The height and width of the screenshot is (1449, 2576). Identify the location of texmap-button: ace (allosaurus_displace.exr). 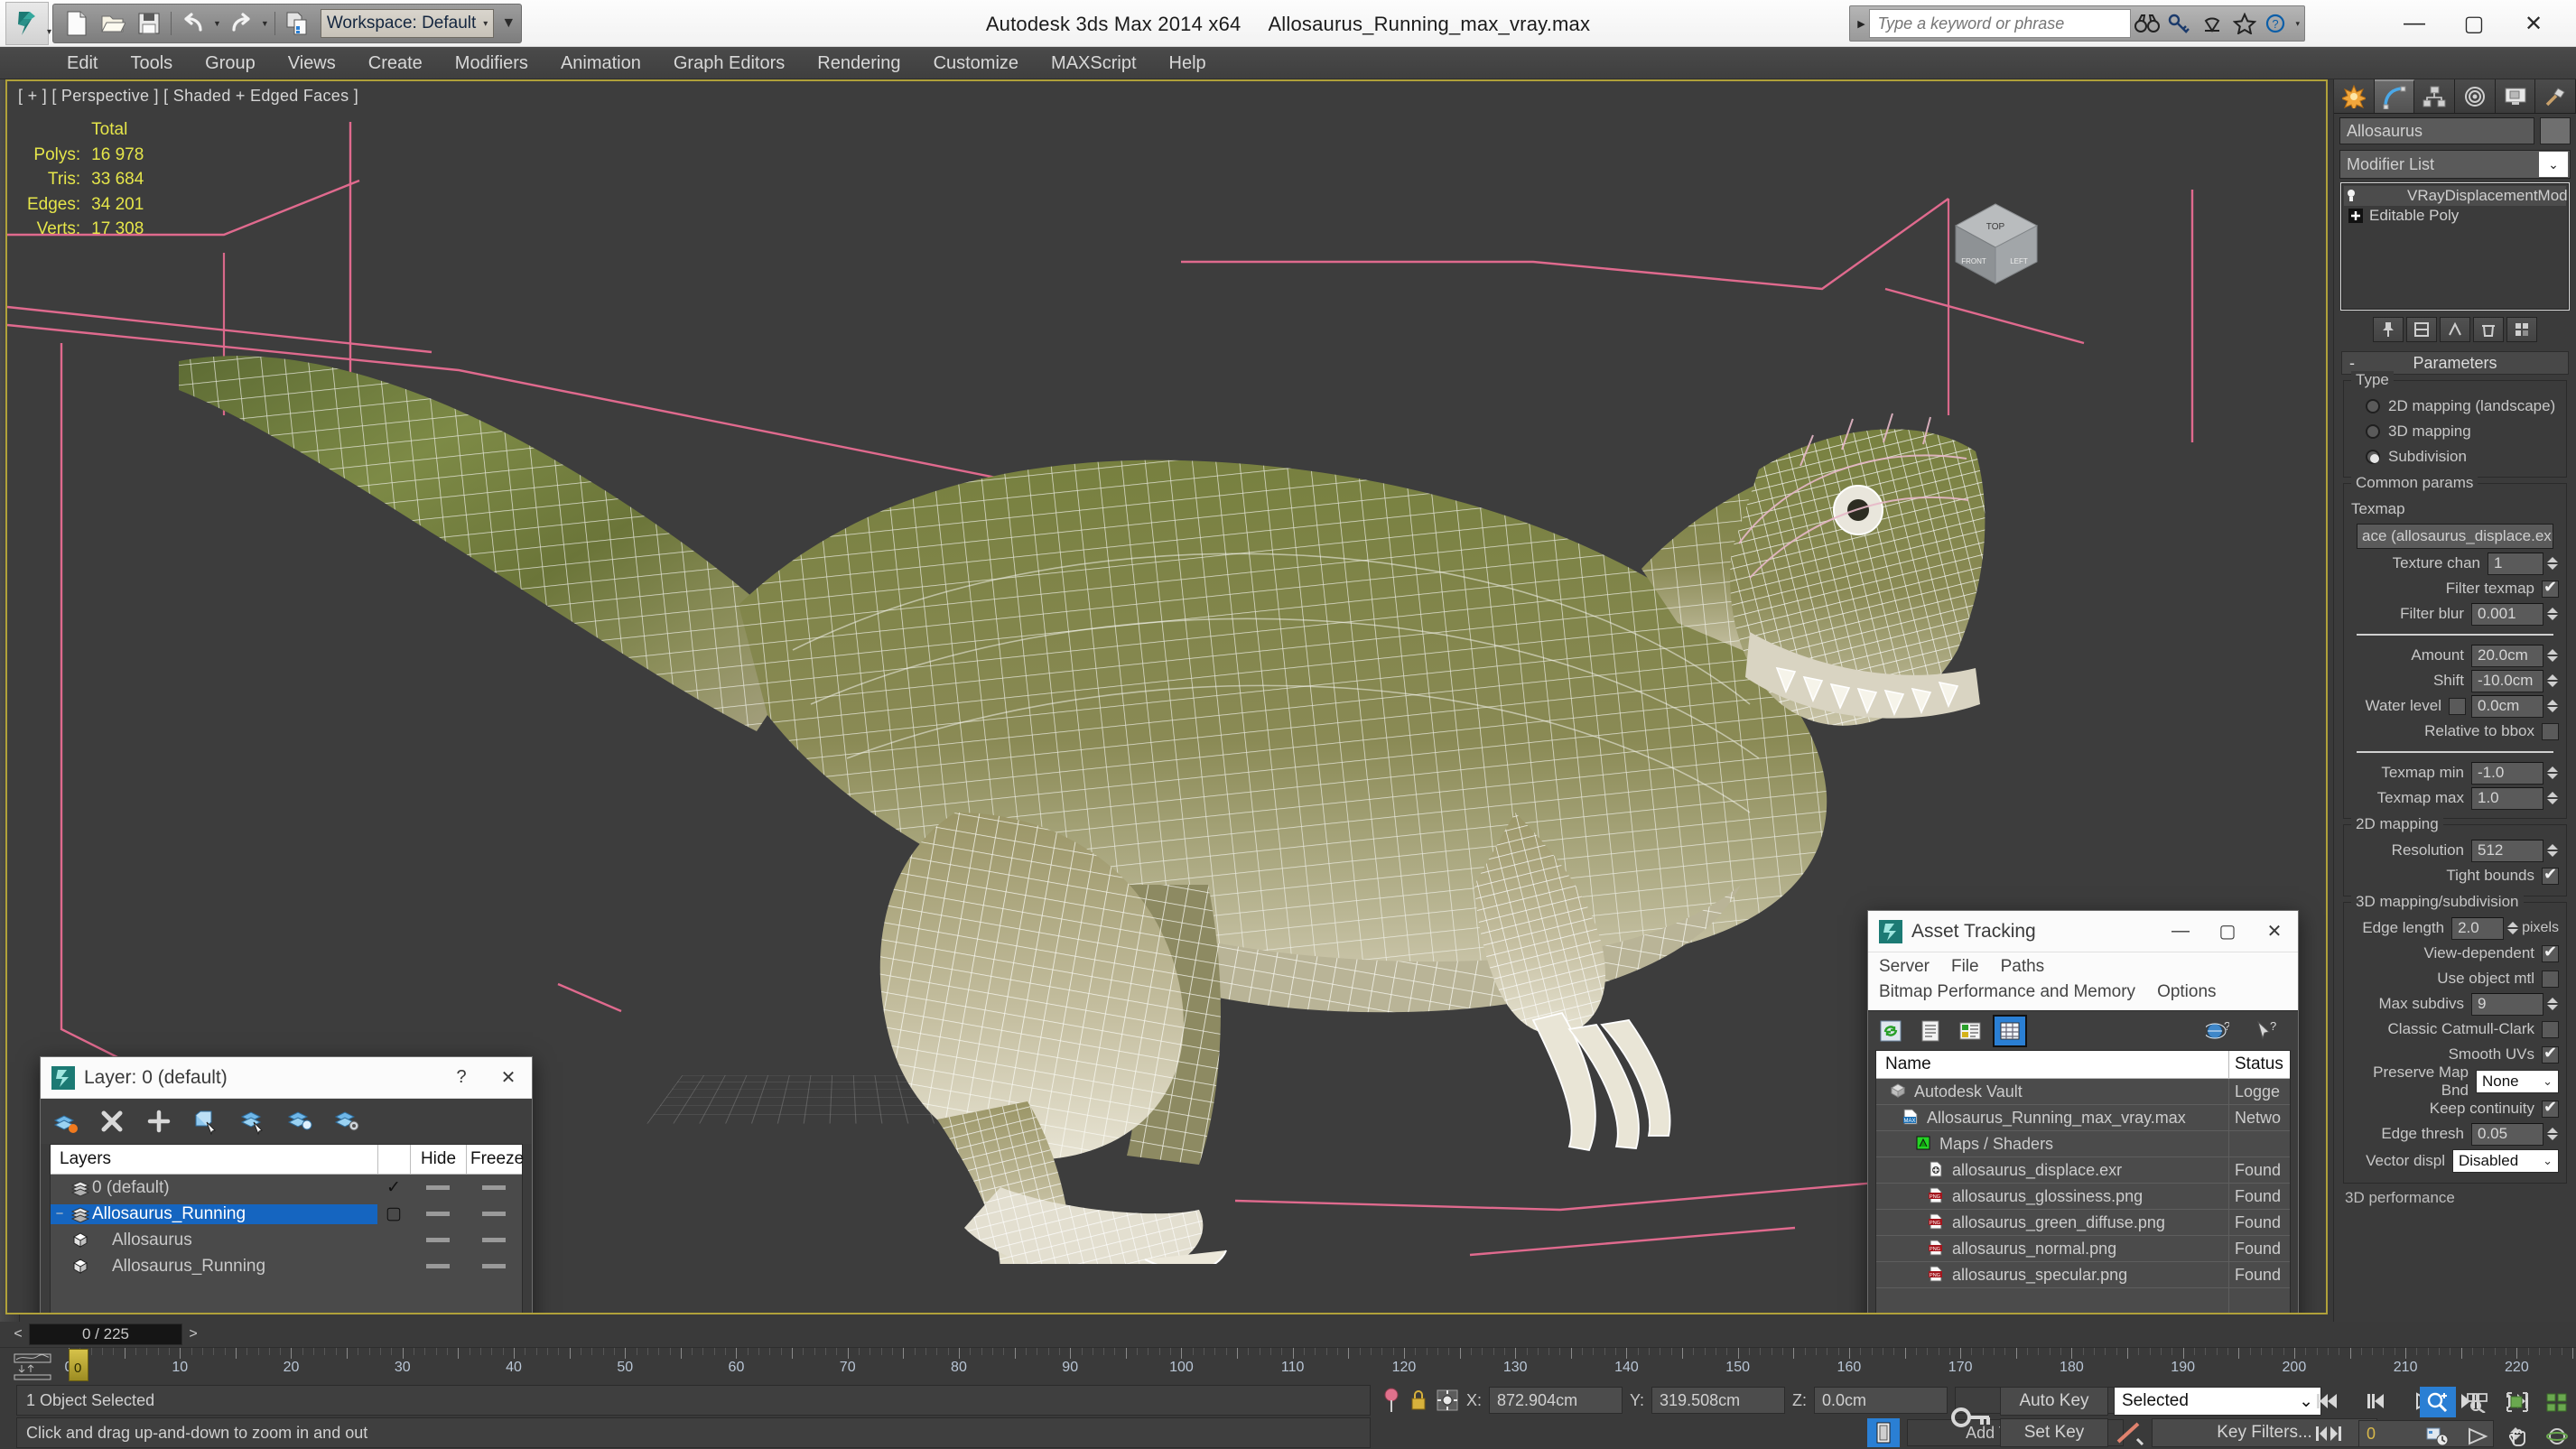
(2455, 536).